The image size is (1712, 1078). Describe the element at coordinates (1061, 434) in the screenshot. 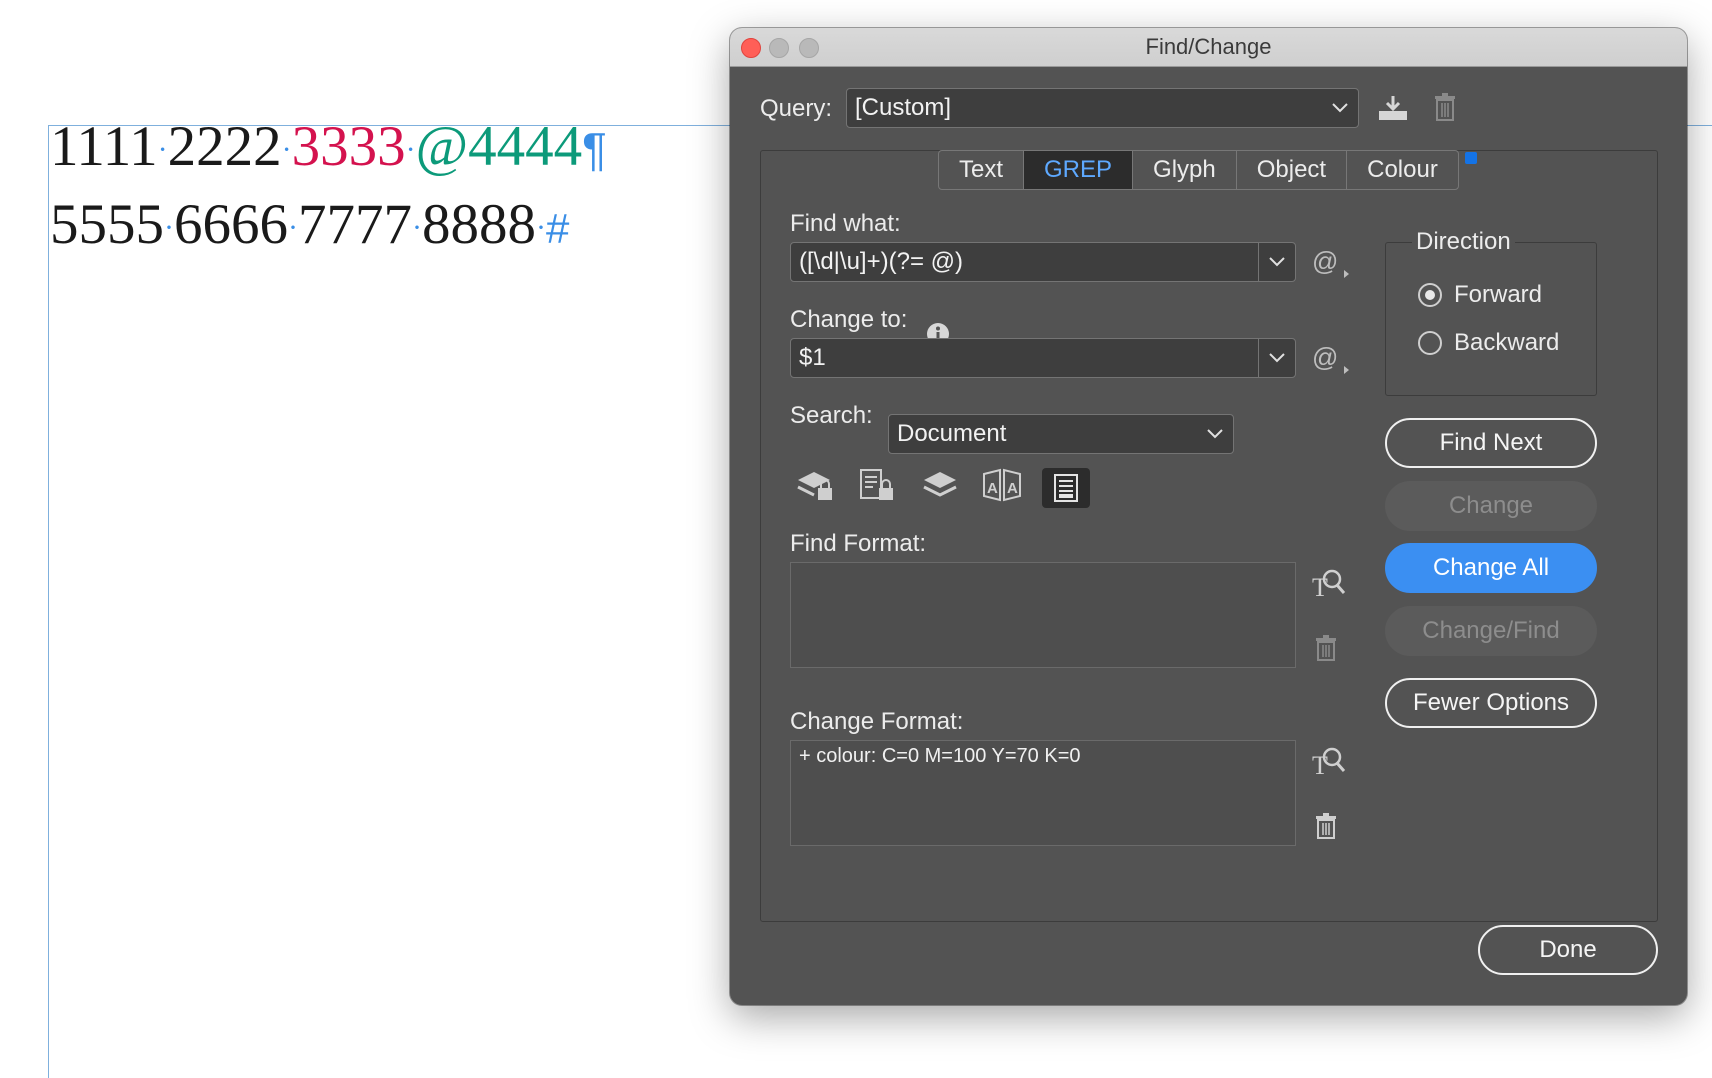

I see `search-scope-select: Document` at that location.